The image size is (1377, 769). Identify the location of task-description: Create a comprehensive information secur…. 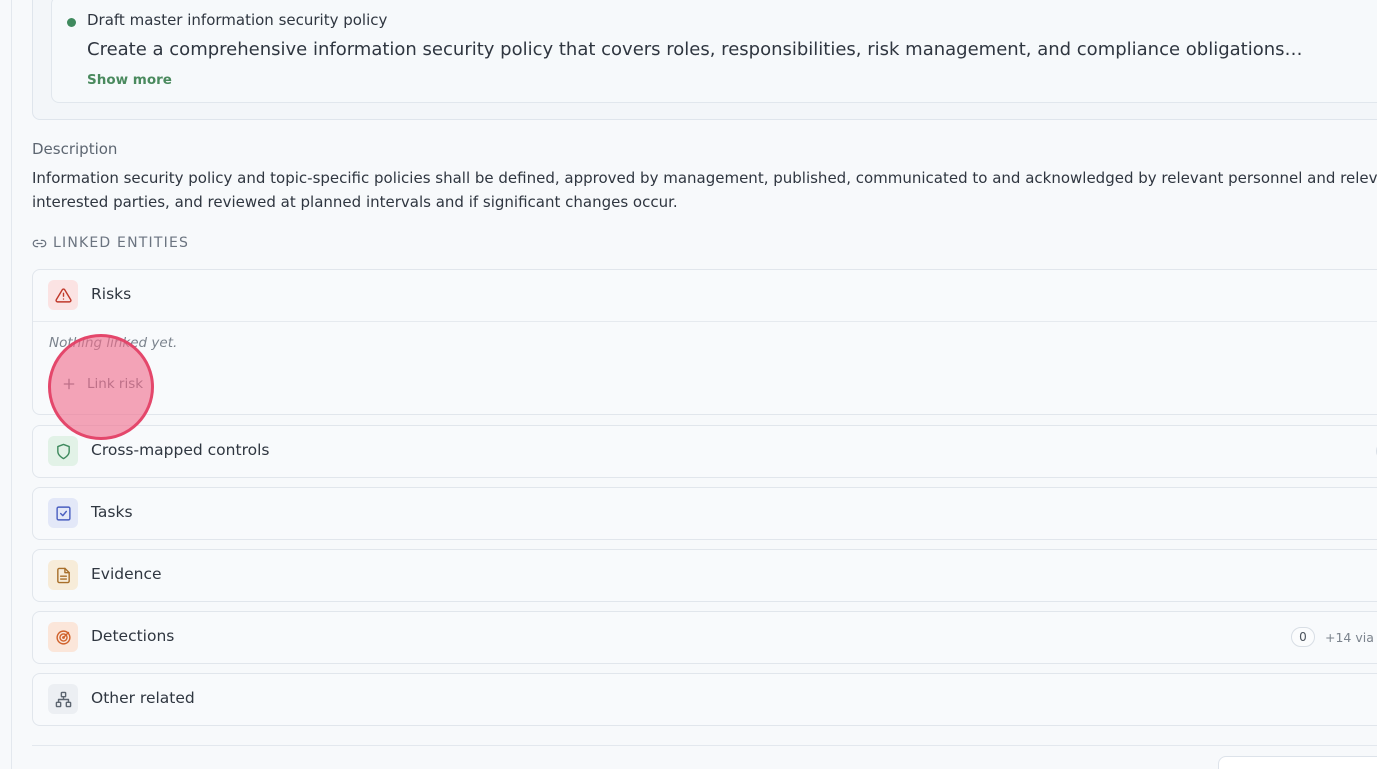
(695, 49).